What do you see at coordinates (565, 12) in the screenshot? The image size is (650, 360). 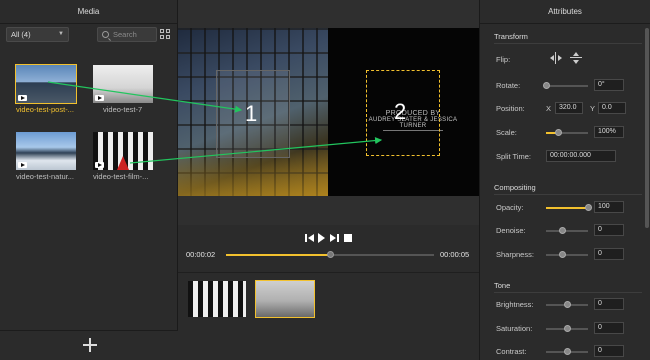 I see `attributes-panel-title: Attributes` at bounding box center [565, 12].